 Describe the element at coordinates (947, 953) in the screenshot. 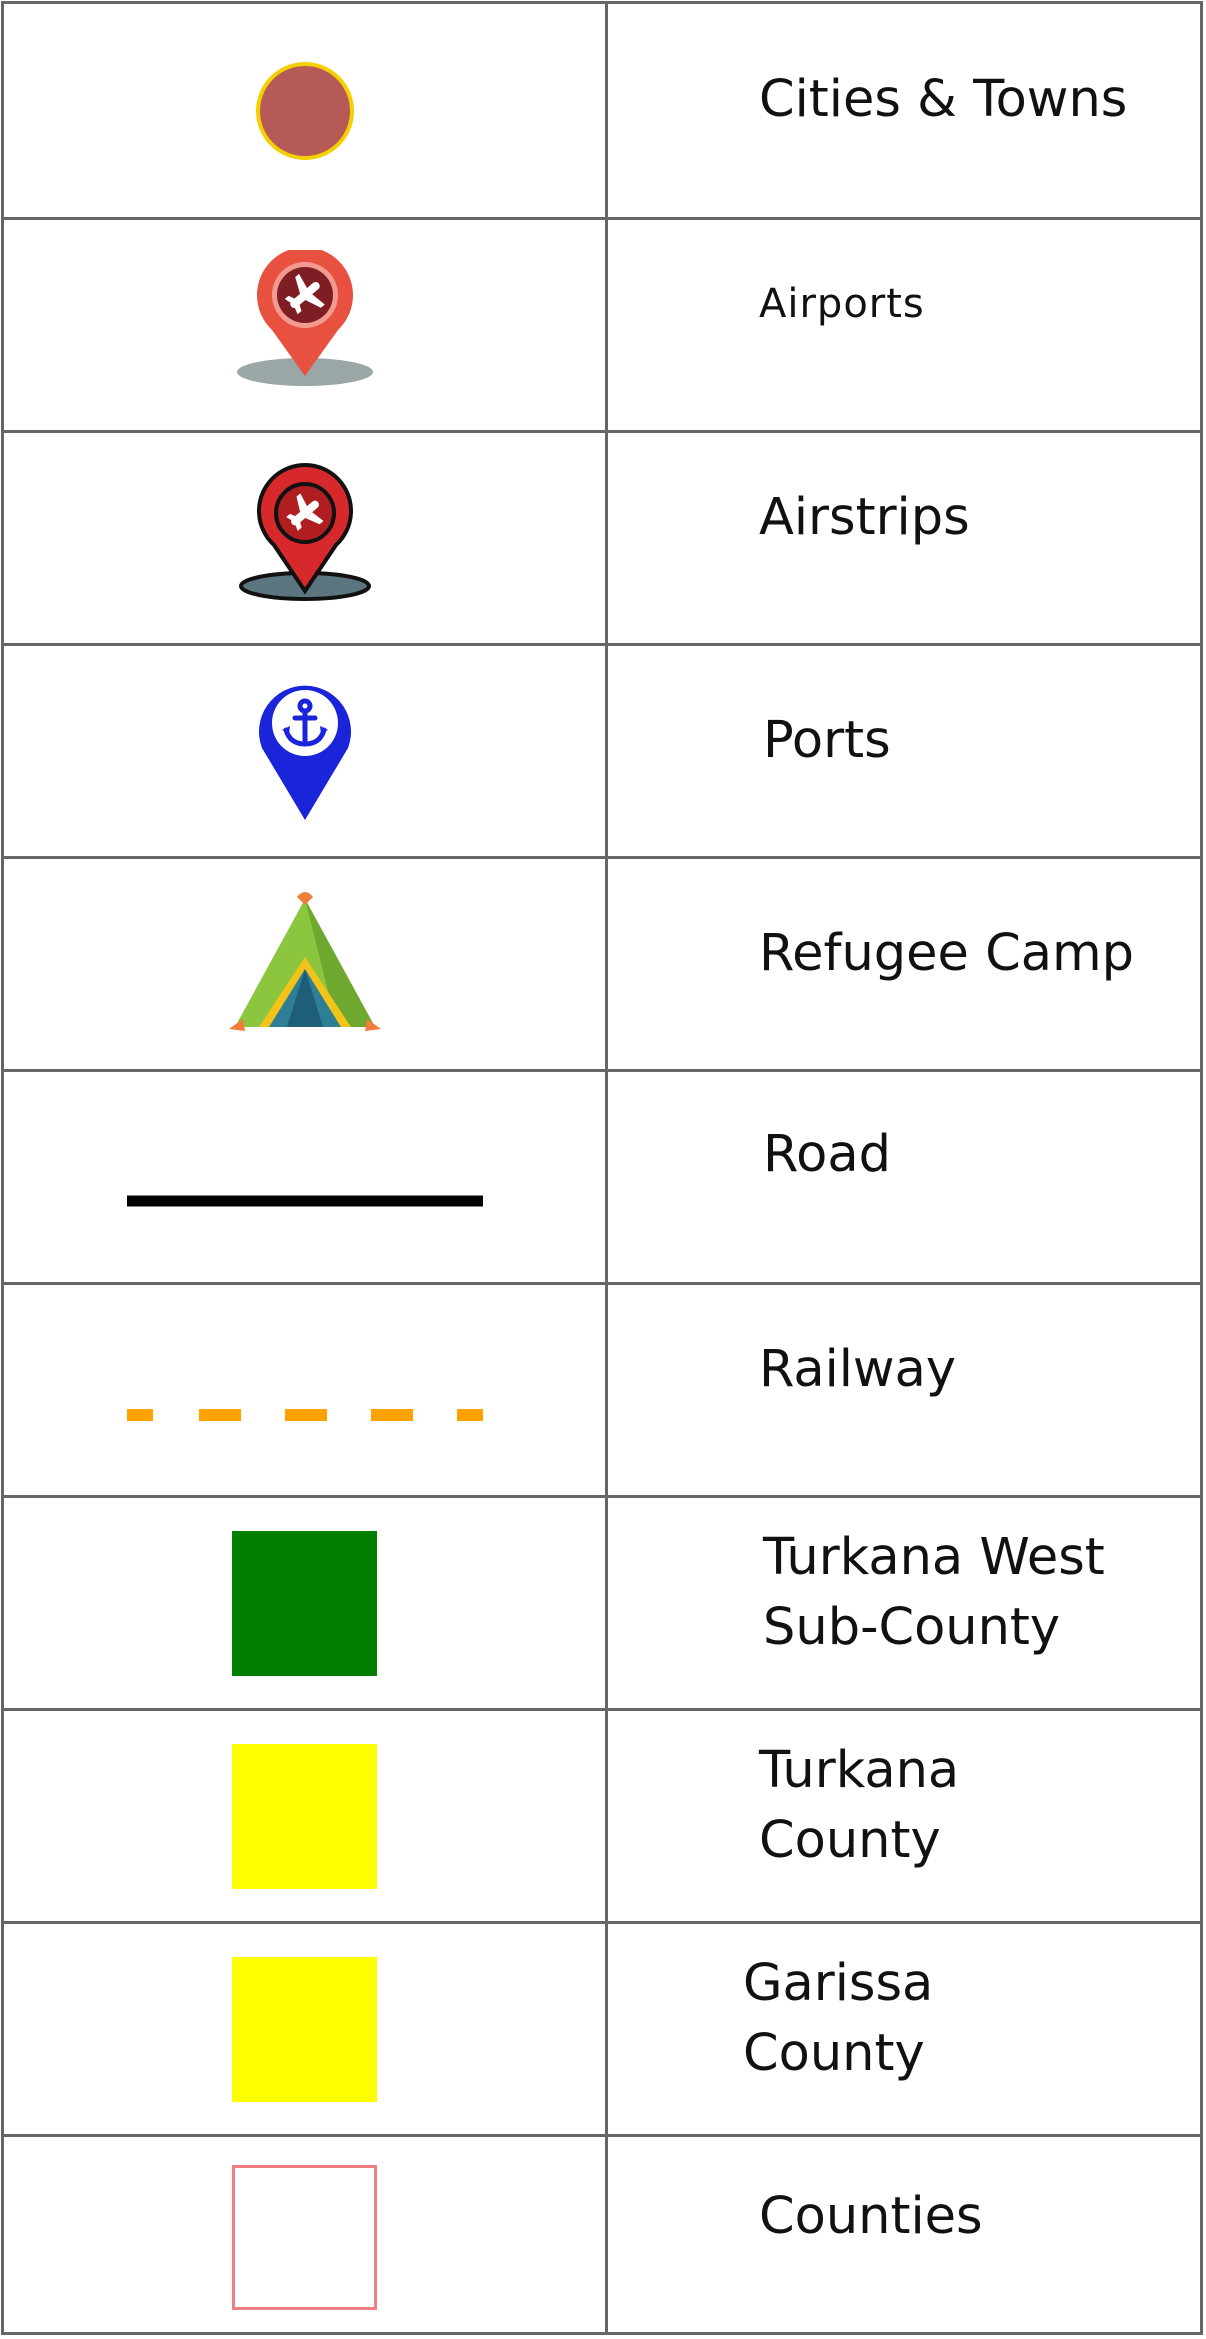

I see `legend-label-refugee-camp: Refugee Camp` at that location.